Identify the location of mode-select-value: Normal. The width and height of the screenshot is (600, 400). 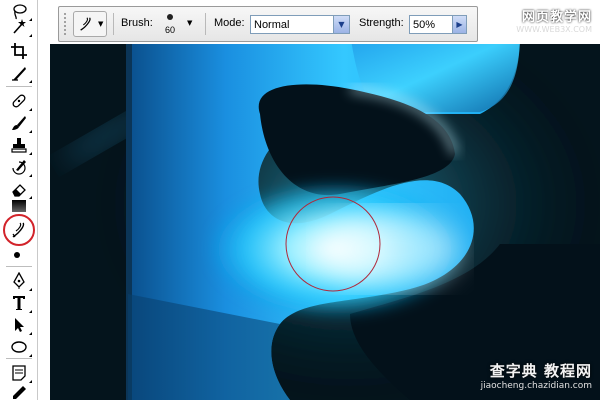
(272, 24).